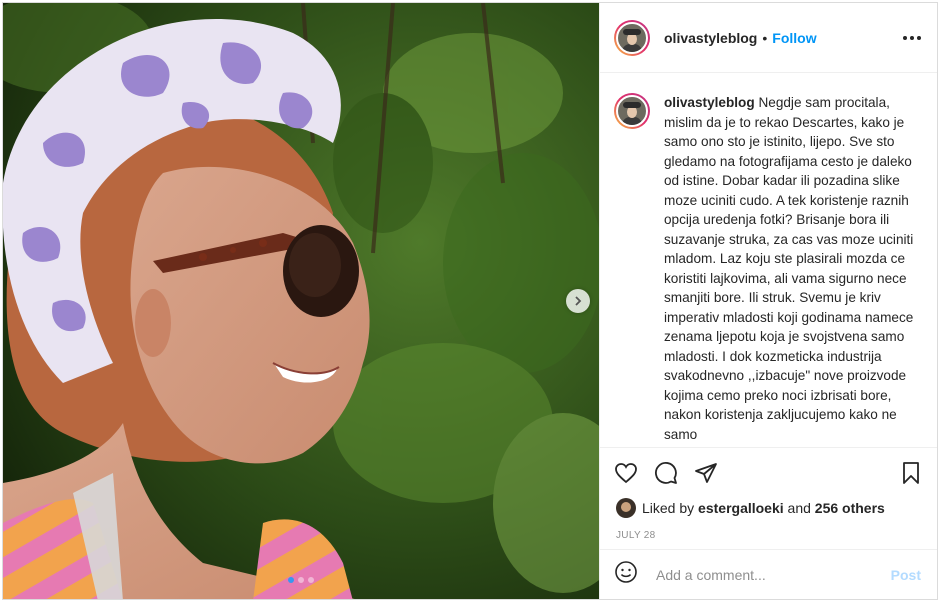 The image size is (940, 602). I want to click on caption-avatar, so click(632, 111).